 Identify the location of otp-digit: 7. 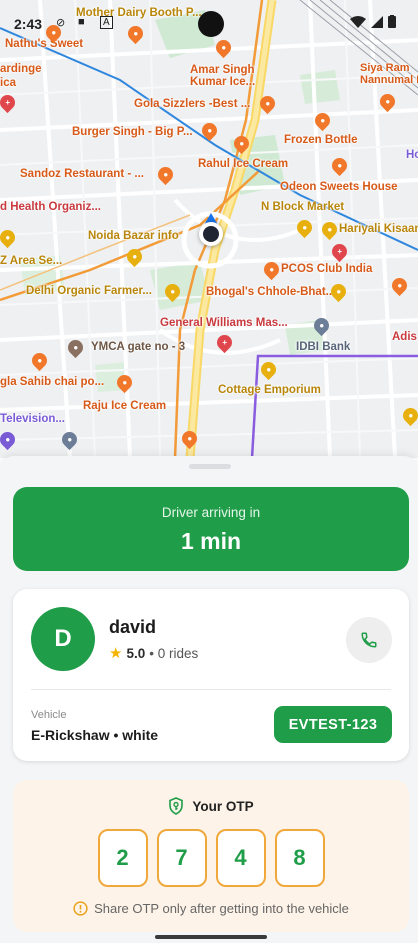
(181, 858).